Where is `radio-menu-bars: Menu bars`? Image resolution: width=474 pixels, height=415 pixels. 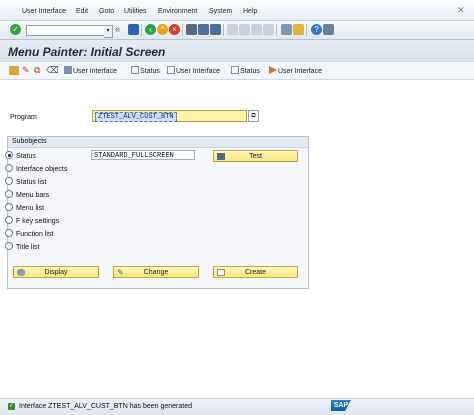
radio-menu-bars: Menu bars is located at coordinates (27, 195).